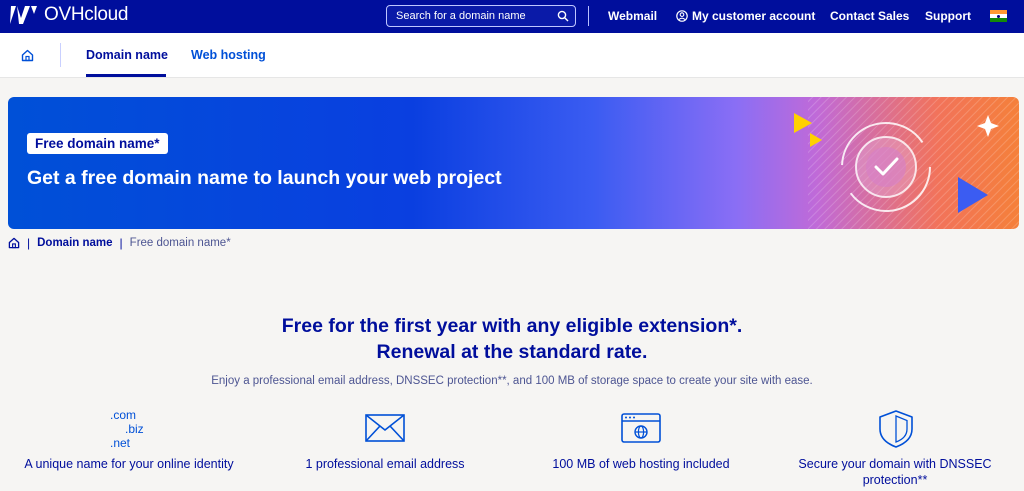 The image size is (1024, 491). Describe the element at coordinates (641, 428) in the screenshot. I see `browser-globe-icon` at that location.